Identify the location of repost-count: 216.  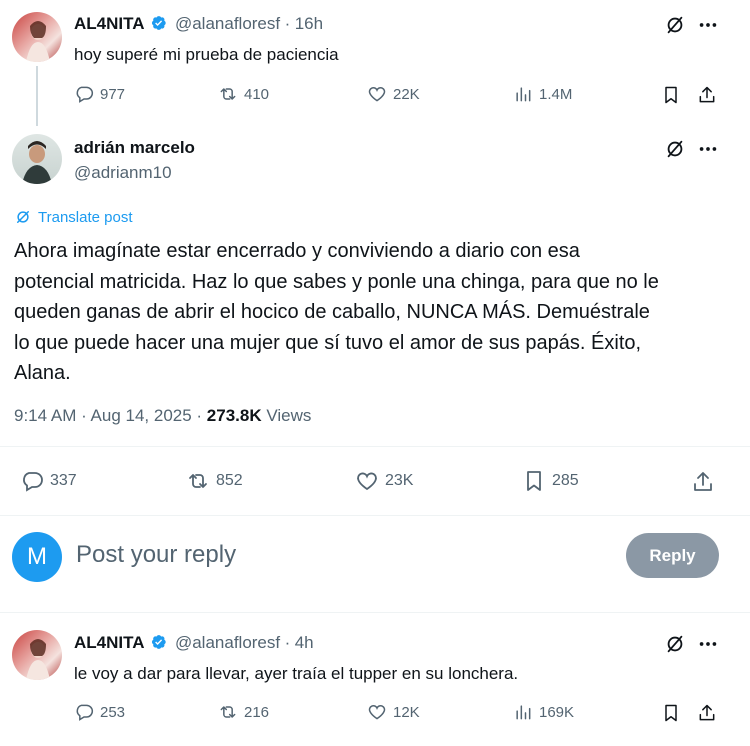
(257, 712).